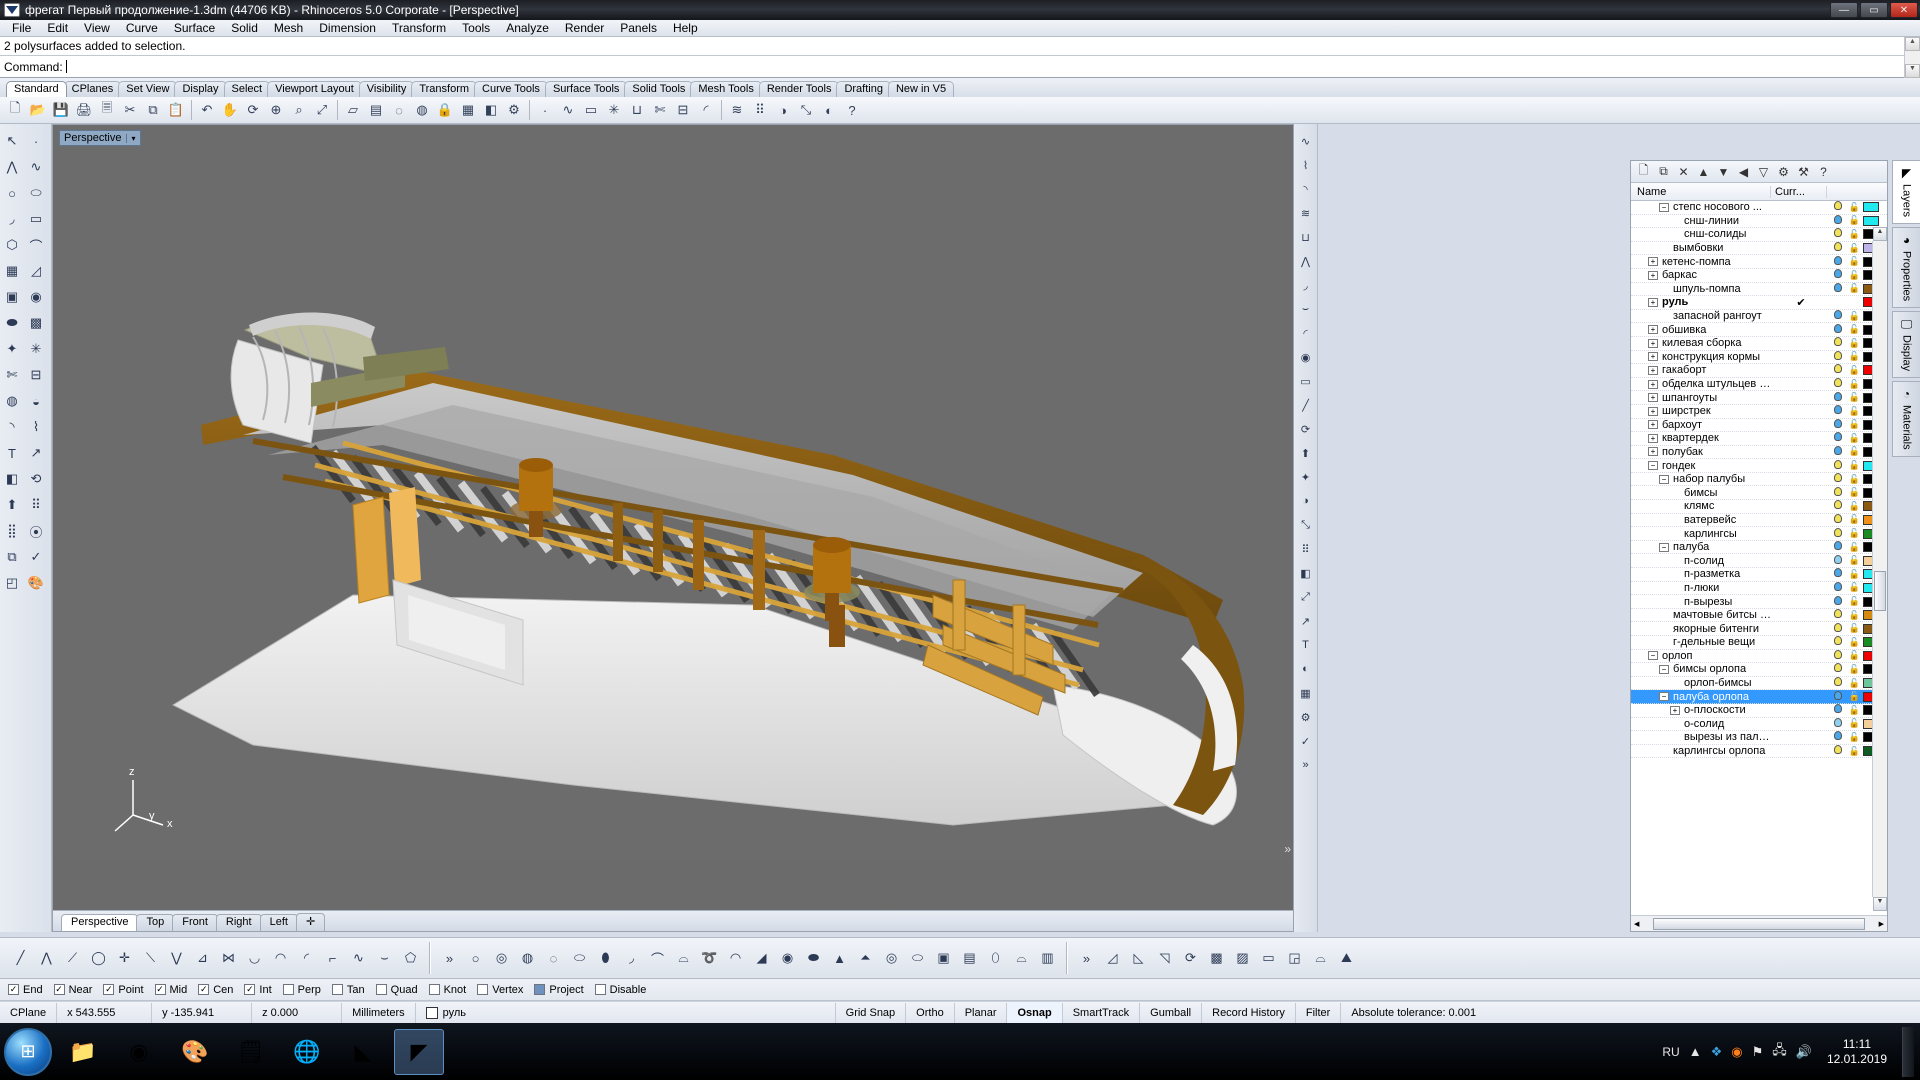 This screenshot has width=1920, height=1080. What do you see at coordinates (422, 110) in the screenshot?
I see `show-objects-icon: ◍` at bounding box center [422, 110].